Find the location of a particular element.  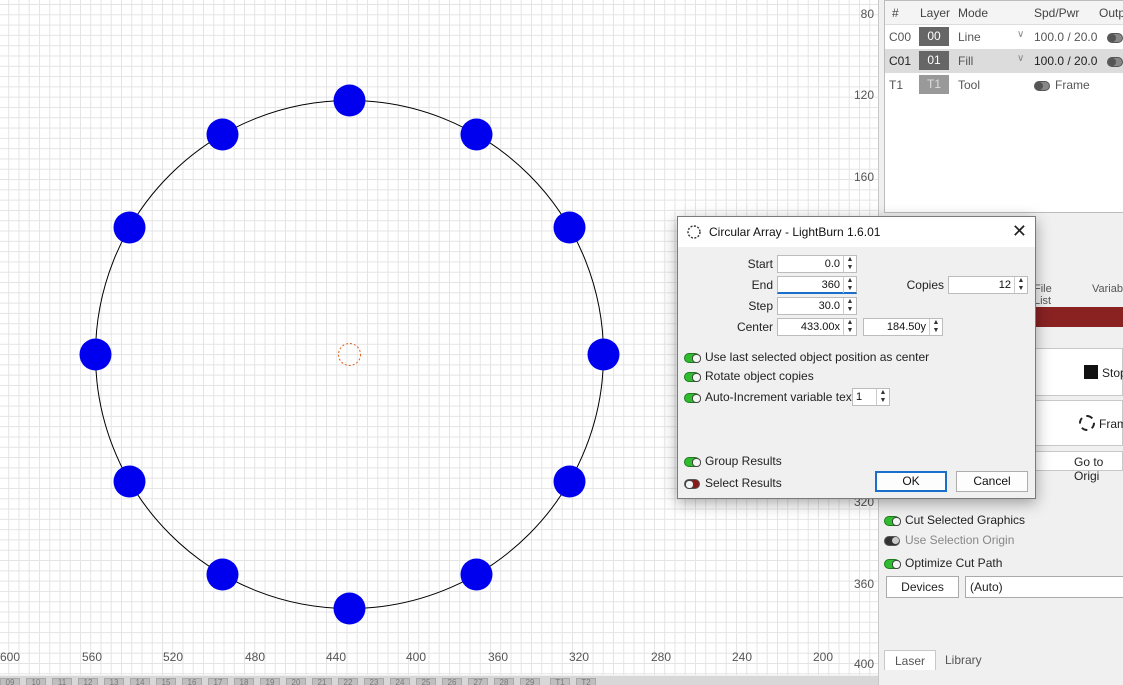

optimize-cut-path-toggle is located at coordinates (892, 563).